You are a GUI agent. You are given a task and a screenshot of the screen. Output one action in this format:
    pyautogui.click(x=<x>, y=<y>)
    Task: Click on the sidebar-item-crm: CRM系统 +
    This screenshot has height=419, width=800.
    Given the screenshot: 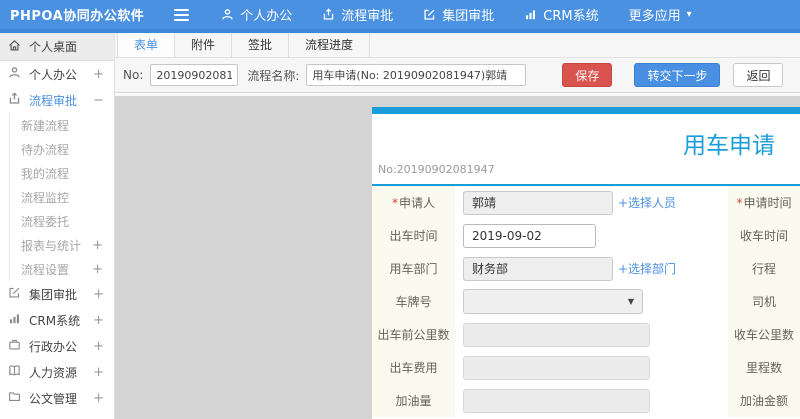 What is the action you would take?
    pyautogui.click(x=57, y=320)
    